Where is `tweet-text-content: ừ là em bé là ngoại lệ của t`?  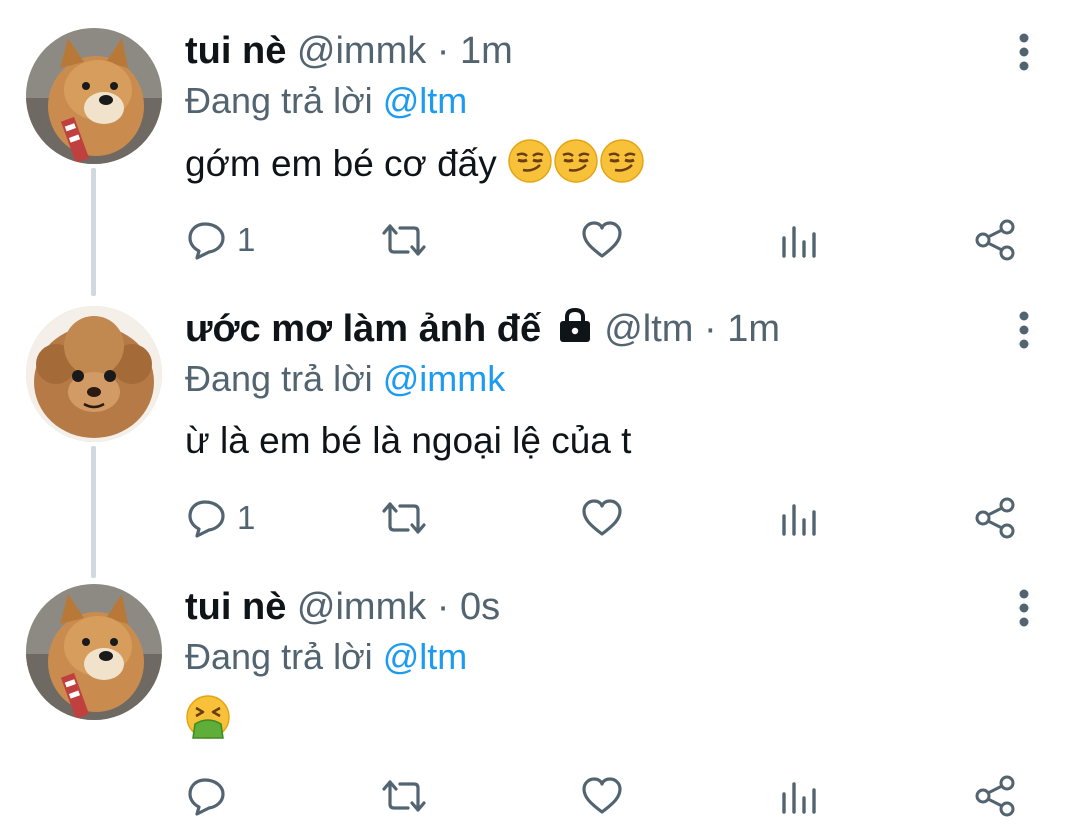
tweet-text-content: ừ là em bé là ngoại lệ của t is located at coordinates (408, 440).